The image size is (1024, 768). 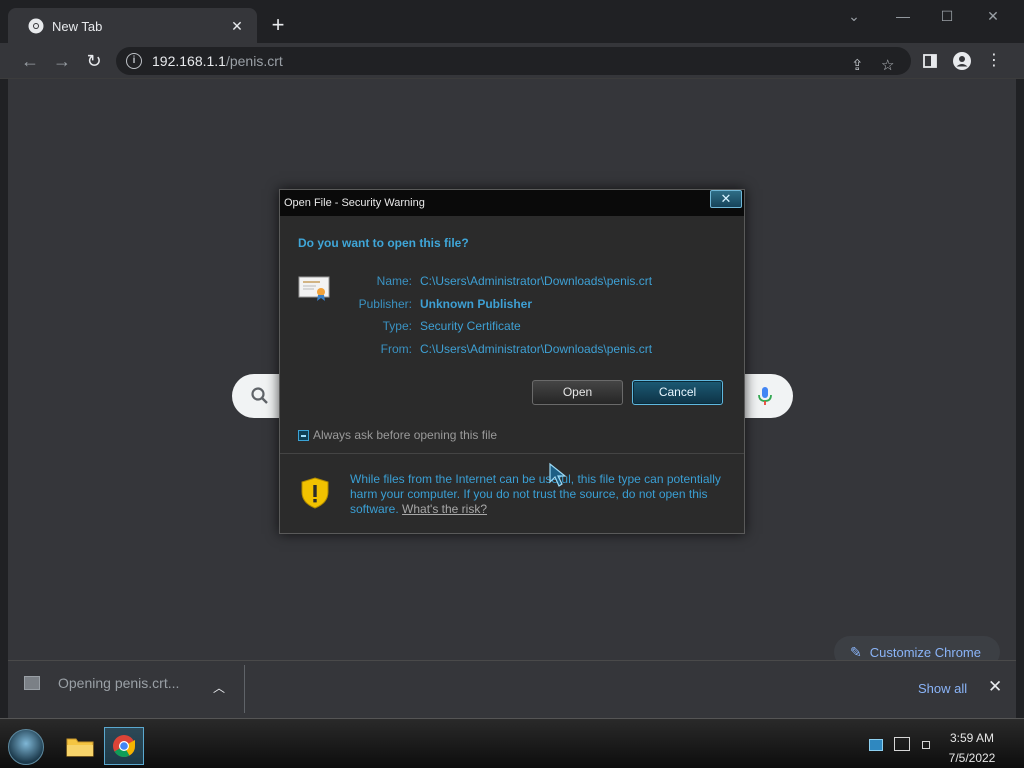 What do you see at coordinates (857, 65) in the screenshot?
I see `share-icon: ⇪` at bounding box center [857, 65].